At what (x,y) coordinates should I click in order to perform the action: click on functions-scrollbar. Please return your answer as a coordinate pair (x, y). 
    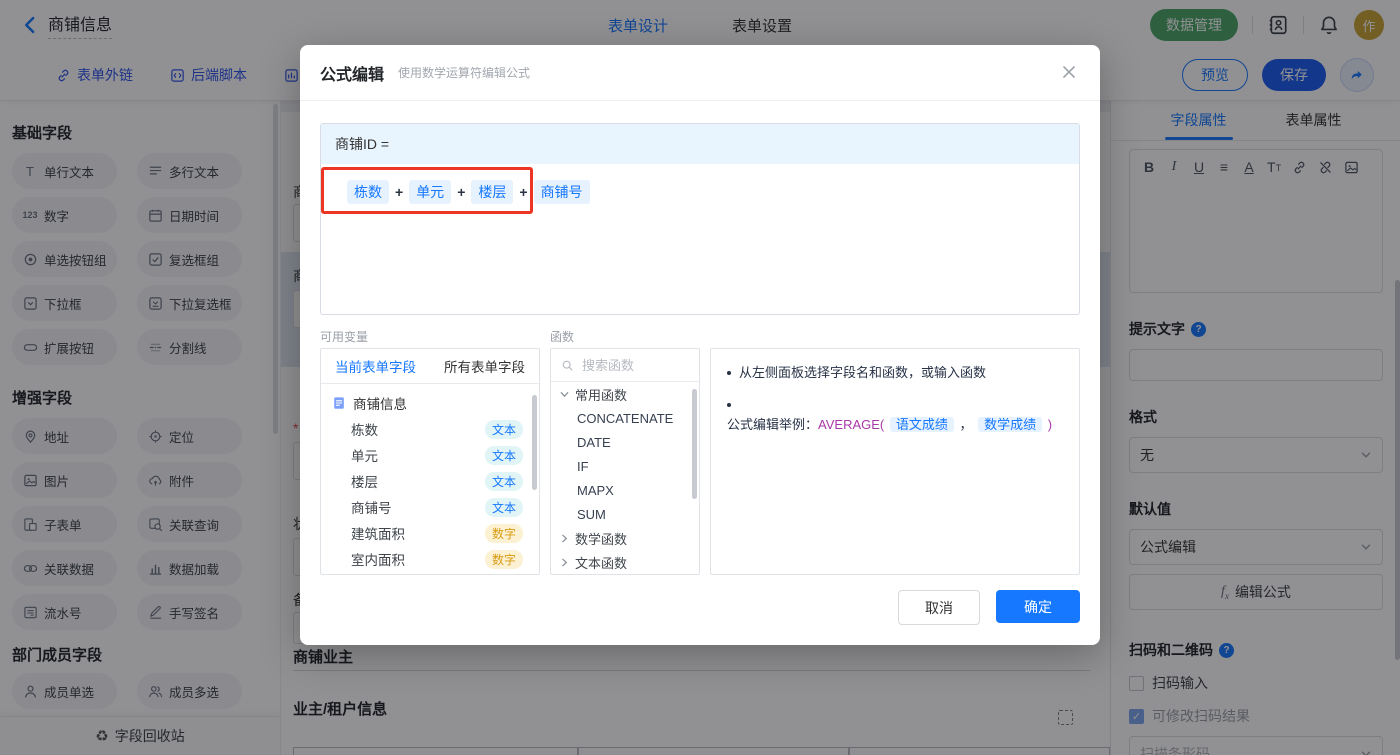
    Looking at the image, I should click on (694, 444).